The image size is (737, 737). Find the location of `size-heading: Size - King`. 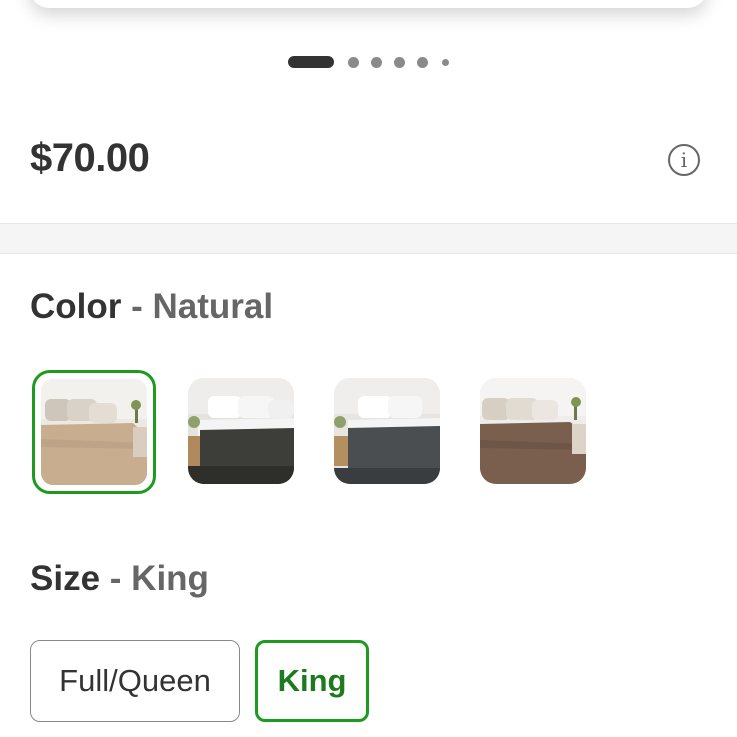

size-heading: Size - King is located at coordinates (119, 579).